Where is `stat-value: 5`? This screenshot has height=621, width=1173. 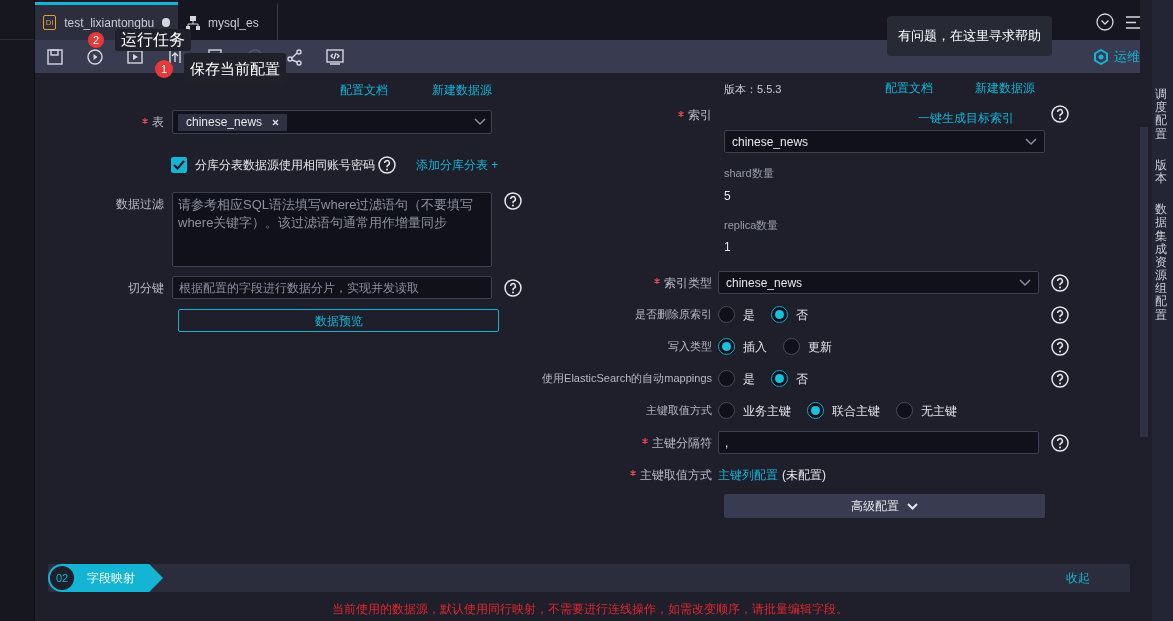
stat-value: 5 is located at coordinates (728, 196).